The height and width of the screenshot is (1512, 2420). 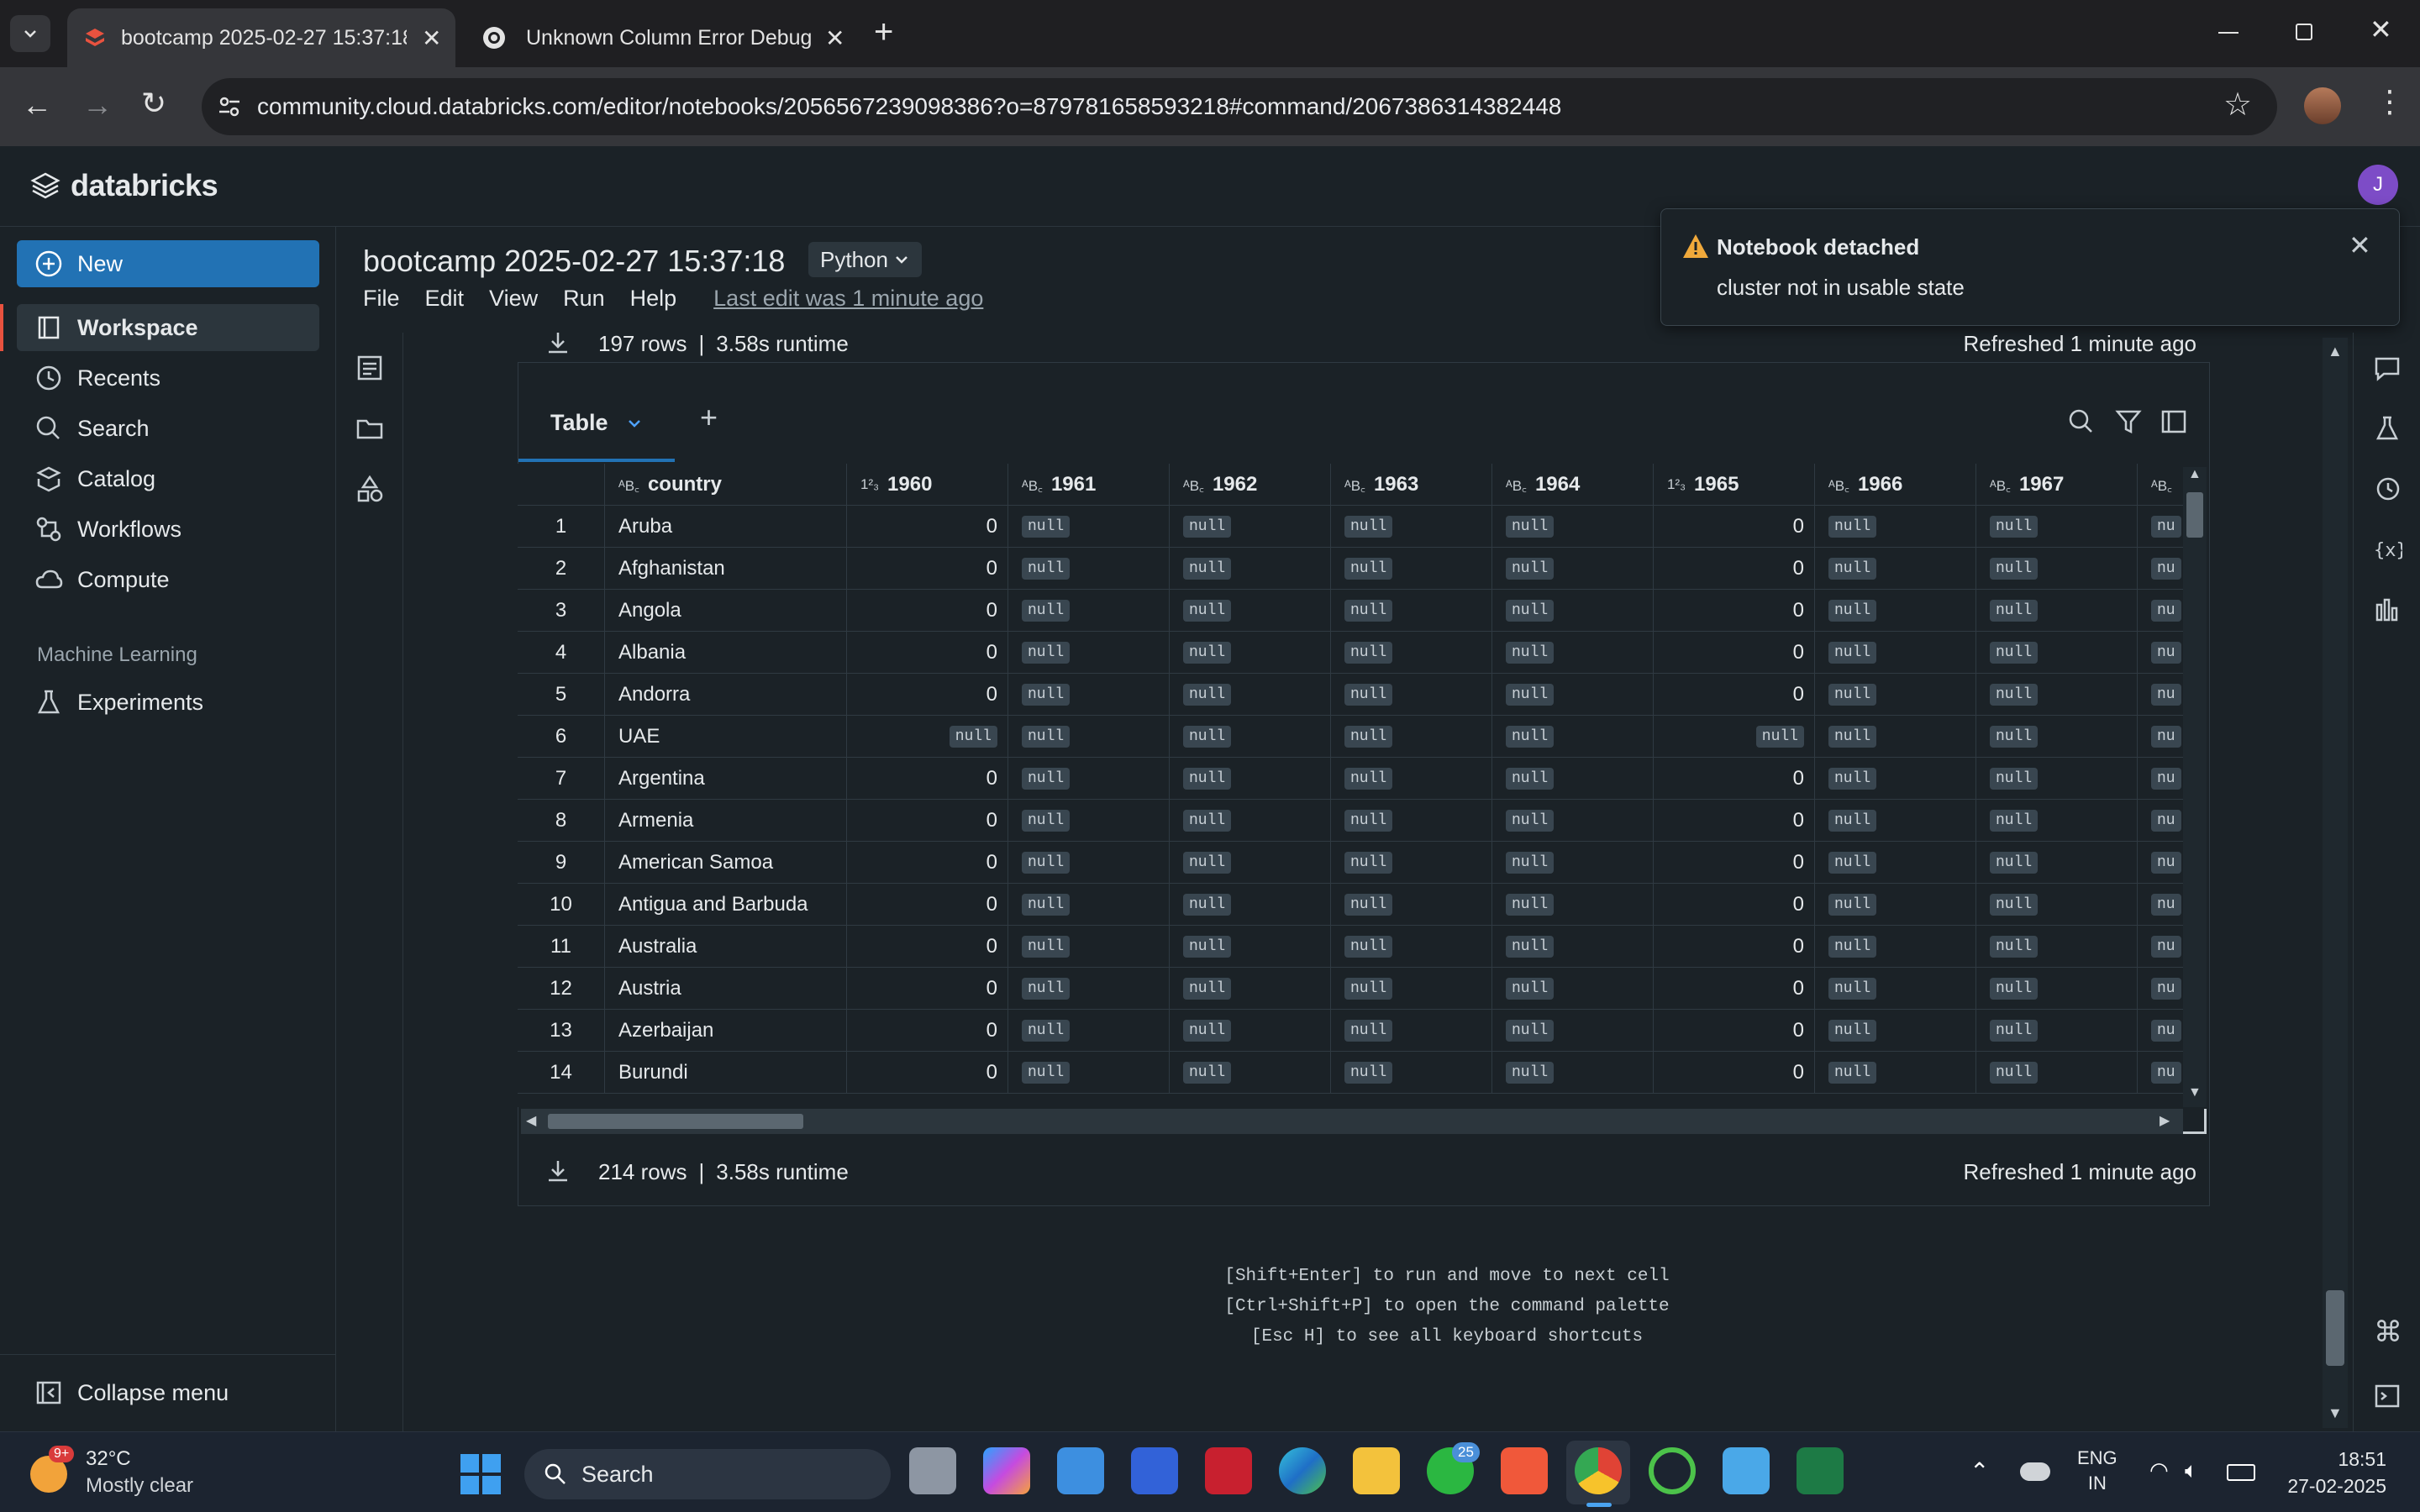 What do you see at coordinates (726, 905) in the screenshot?
I see `table-cell: Antigua and Barbuda` at bounding box center [726, 905].